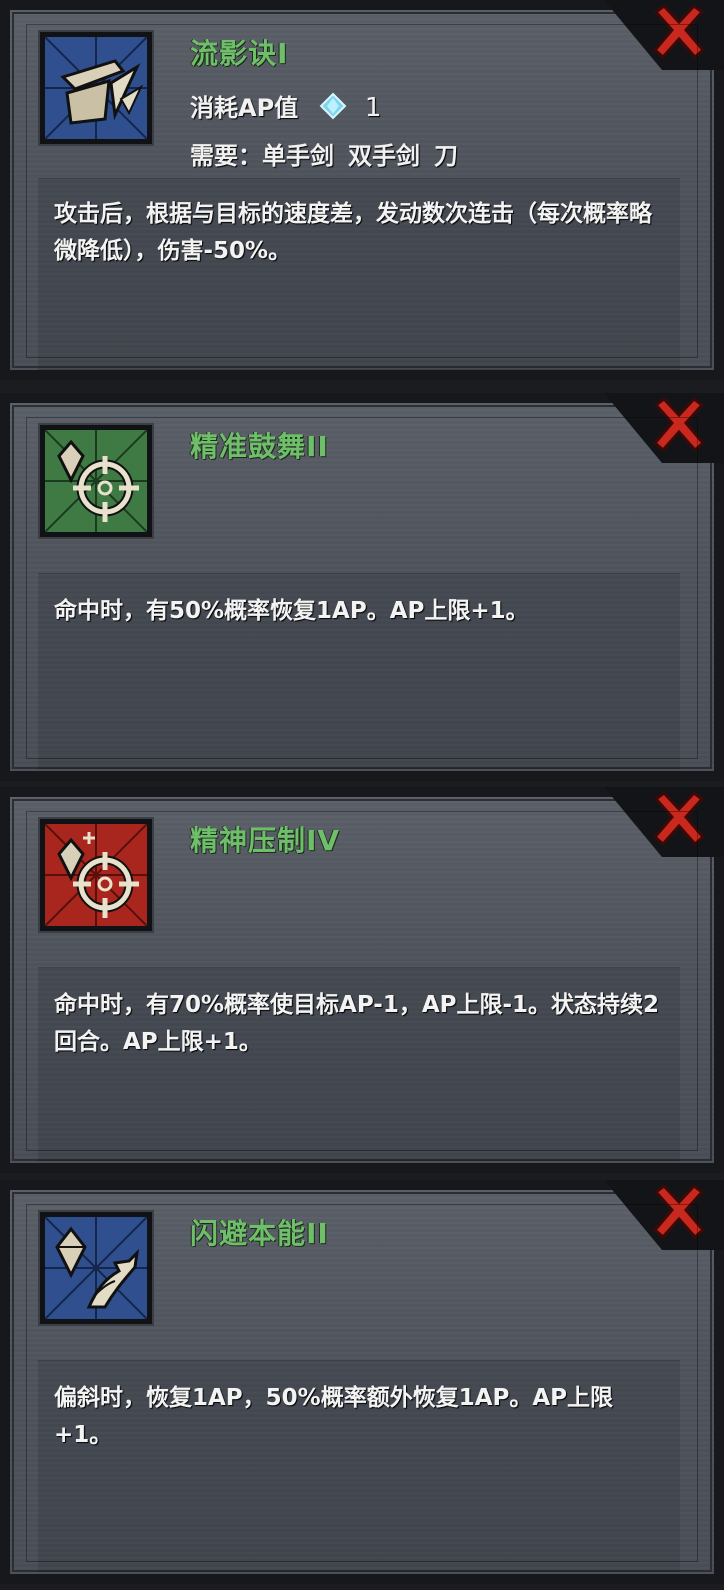 The height and width of the screenshot is (1590, 724). Describe the element at coordinates (96, 481) in the screenshot. I see `crystal-crosshair-icon` at that location.